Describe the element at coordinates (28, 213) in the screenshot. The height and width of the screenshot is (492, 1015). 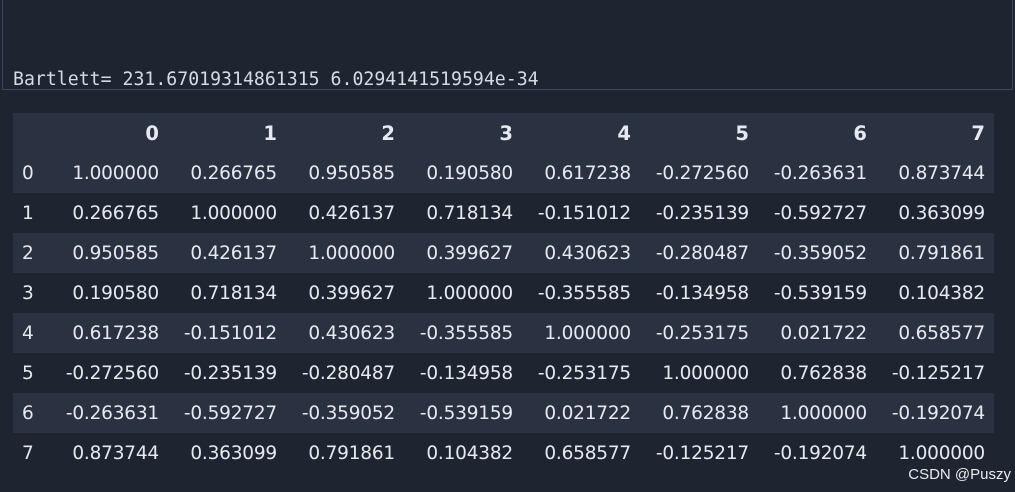
I see `row-index: 1` at that location.